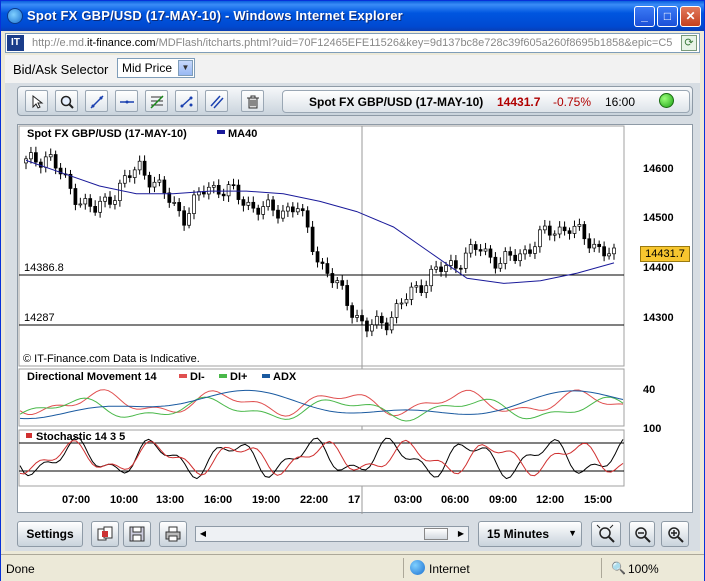  I want to click on fibonacci-tool, so click(156, 101).